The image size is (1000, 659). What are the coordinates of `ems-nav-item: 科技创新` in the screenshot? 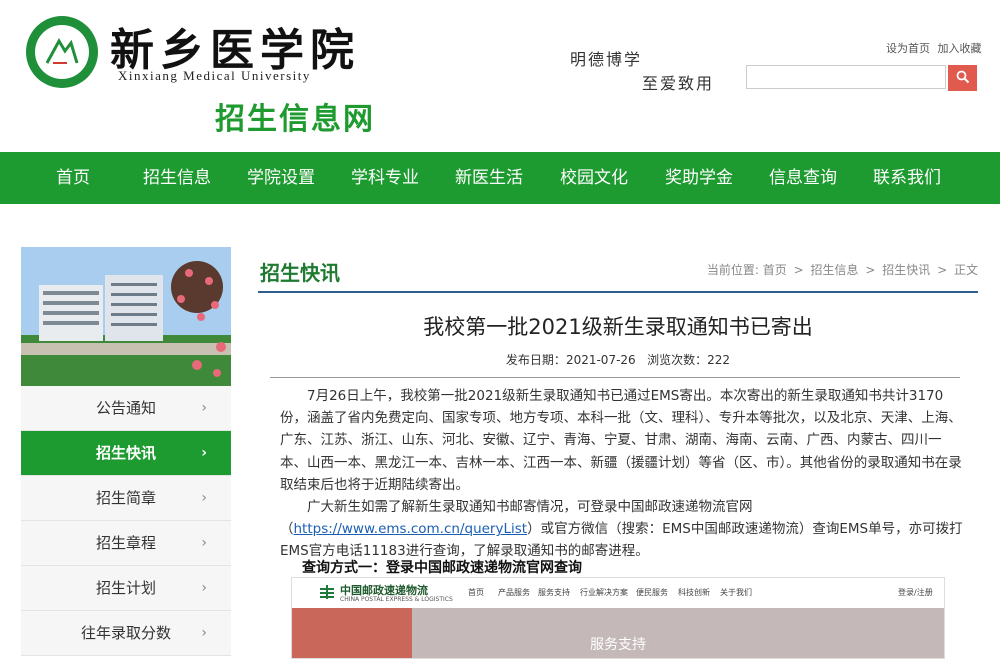 It's located at (694, 592).